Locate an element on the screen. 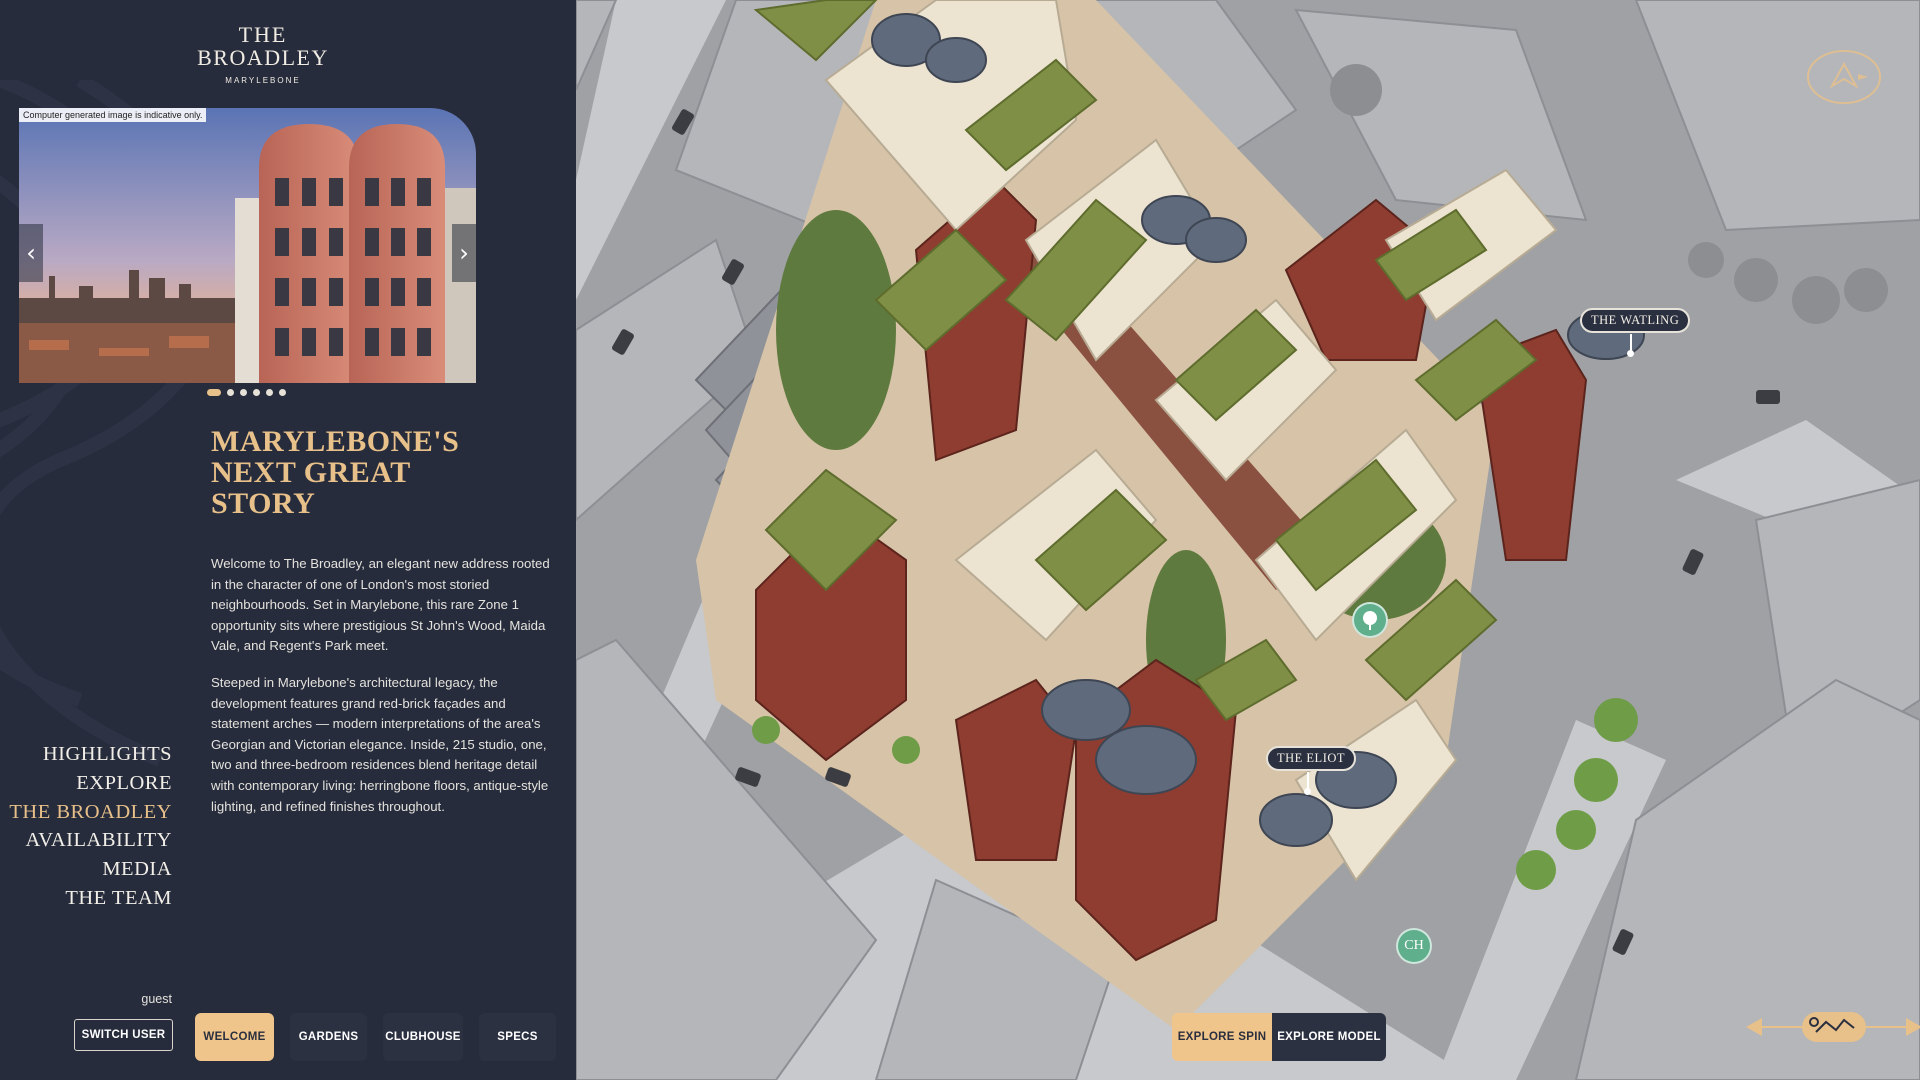  chevron-right-icon: › is located at coordinates (464, 253).